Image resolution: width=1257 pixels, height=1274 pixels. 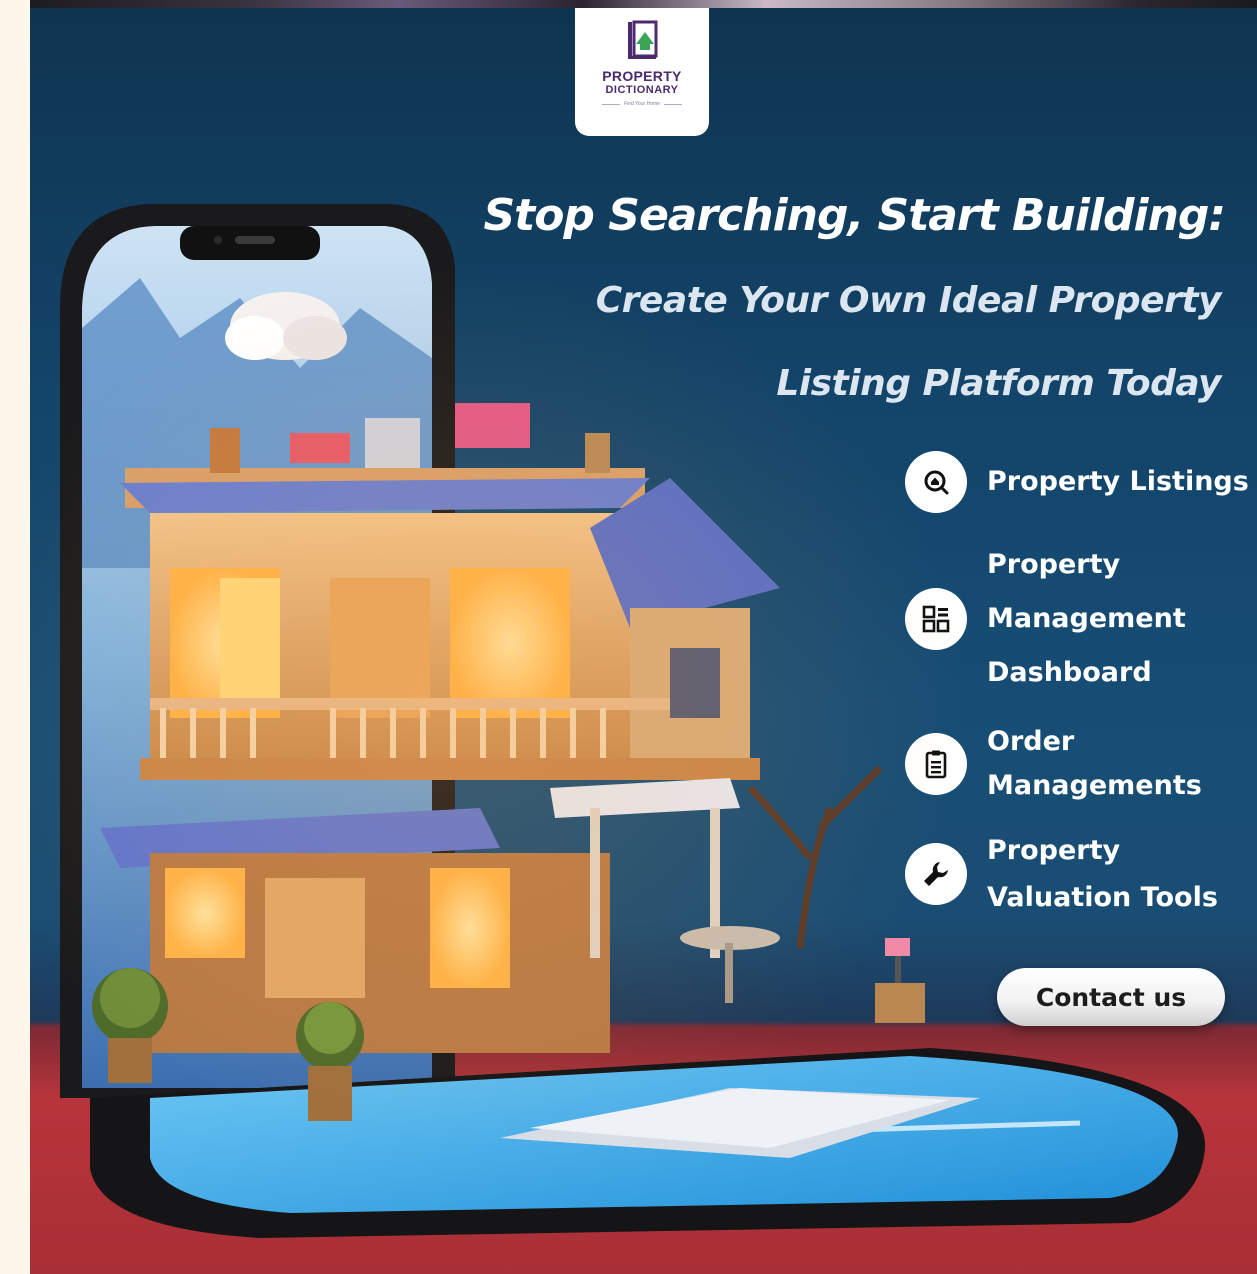 What do you see at coordinates (1053, 764) in the screenshot?
I see `feature-order-managements: Order Managements` at bounding box center [1053, 764].